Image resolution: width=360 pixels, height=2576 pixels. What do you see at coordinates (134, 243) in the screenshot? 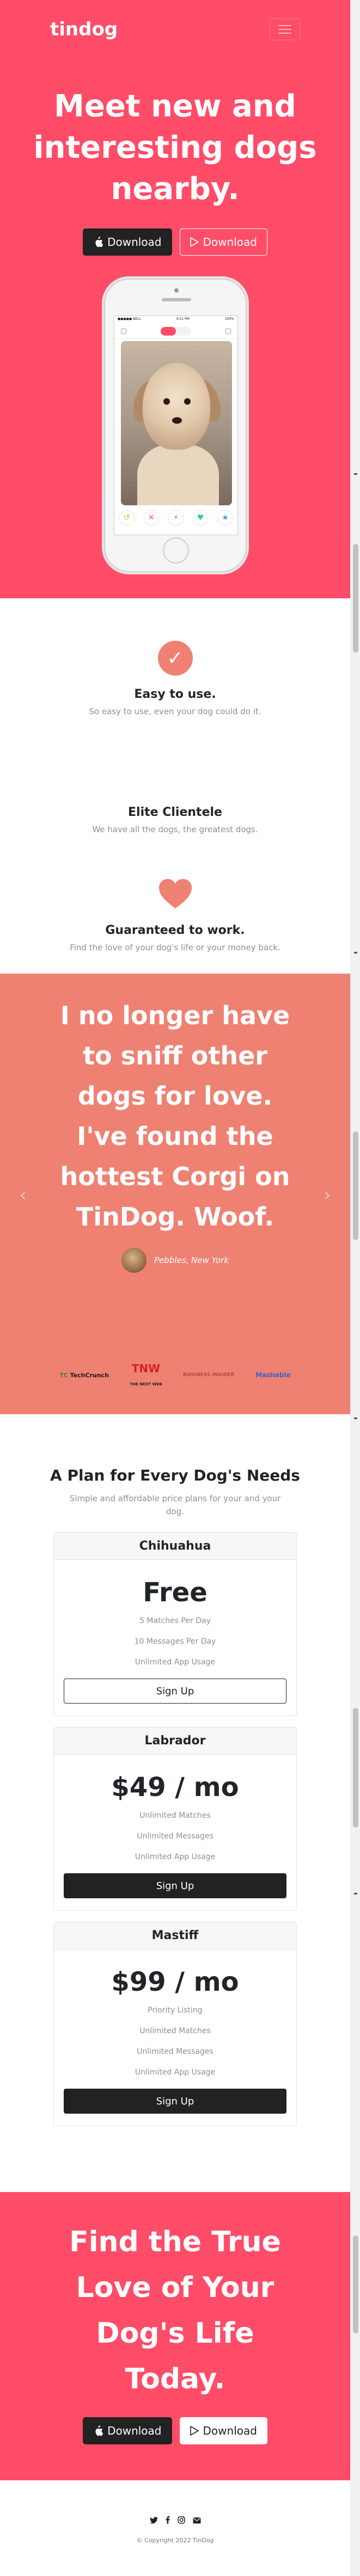
I see `apple-download-label: Download` at bounding box center [134, 243].